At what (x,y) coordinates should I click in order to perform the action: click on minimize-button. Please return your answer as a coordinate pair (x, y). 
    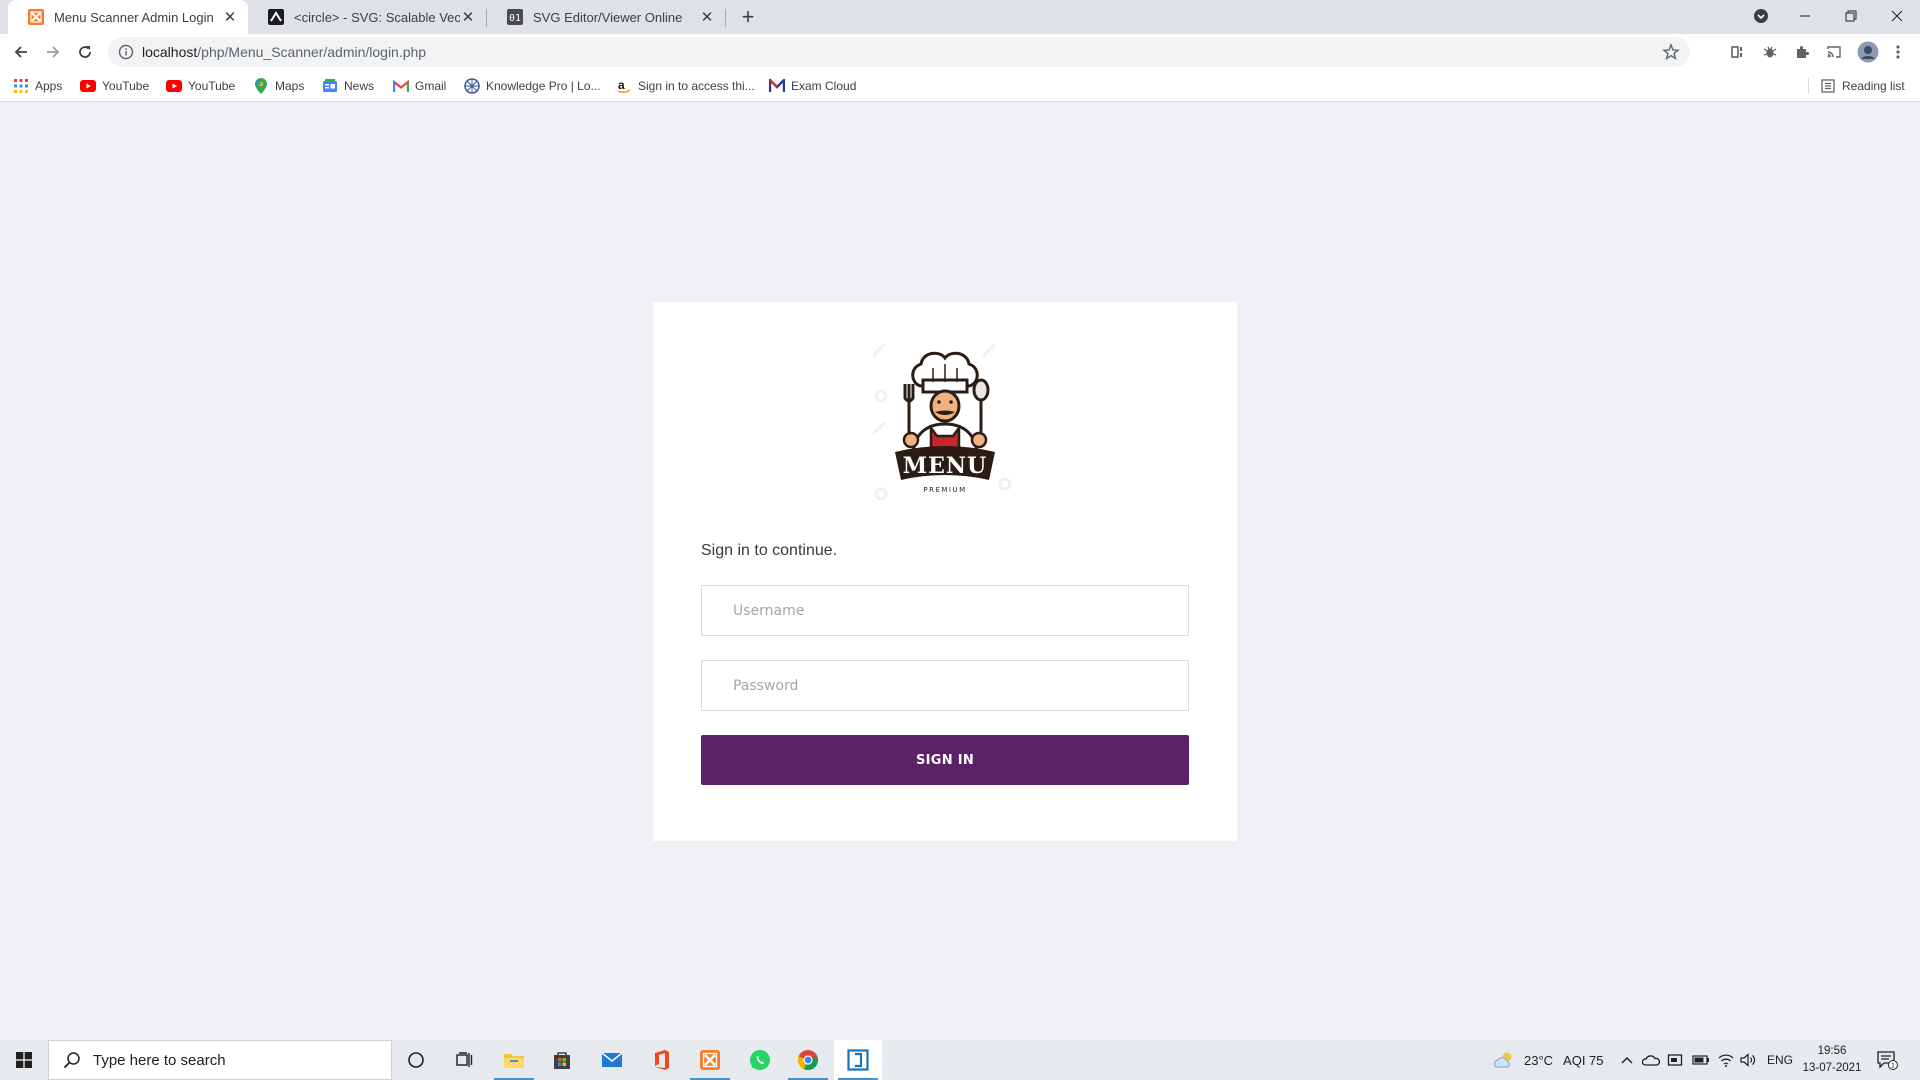
    Looking at the image, I should click on (1805, 16).